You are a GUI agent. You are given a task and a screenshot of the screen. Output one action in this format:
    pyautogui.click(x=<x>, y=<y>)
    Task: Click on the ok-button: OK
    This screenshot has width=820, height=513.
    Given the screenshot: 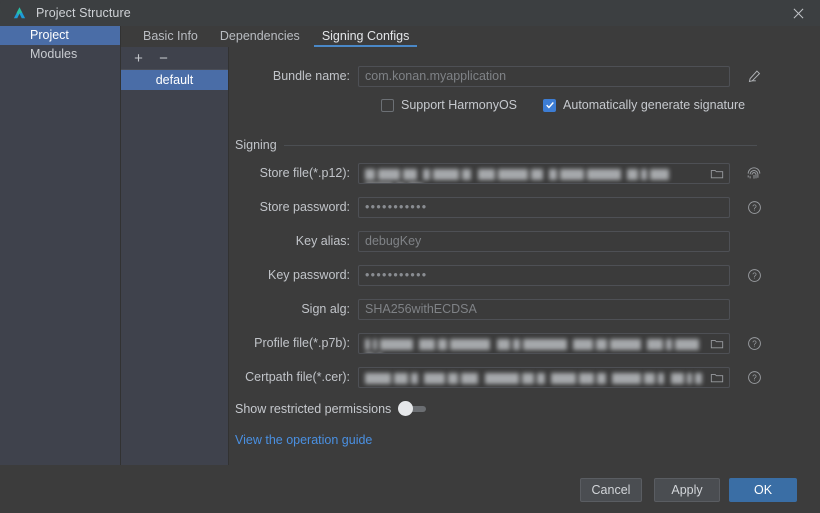 What is the action you would take?
    pyautogui.click(x=763, y=490)
    